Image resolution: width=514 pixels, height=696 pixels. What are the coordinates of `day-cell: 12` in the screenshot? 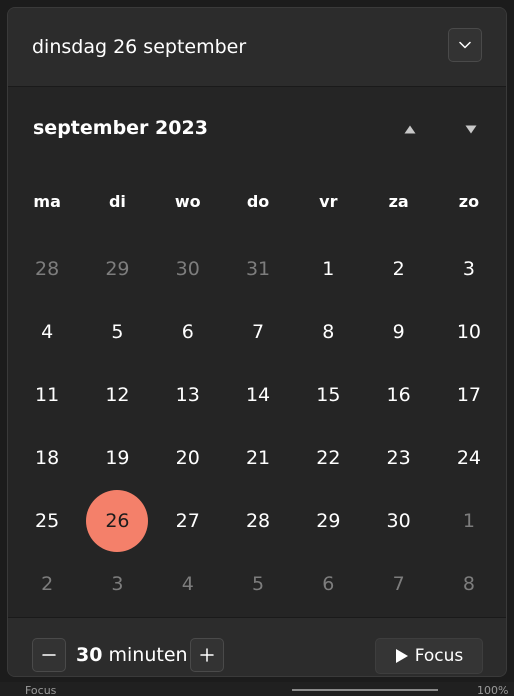 It's located at (117, 394).